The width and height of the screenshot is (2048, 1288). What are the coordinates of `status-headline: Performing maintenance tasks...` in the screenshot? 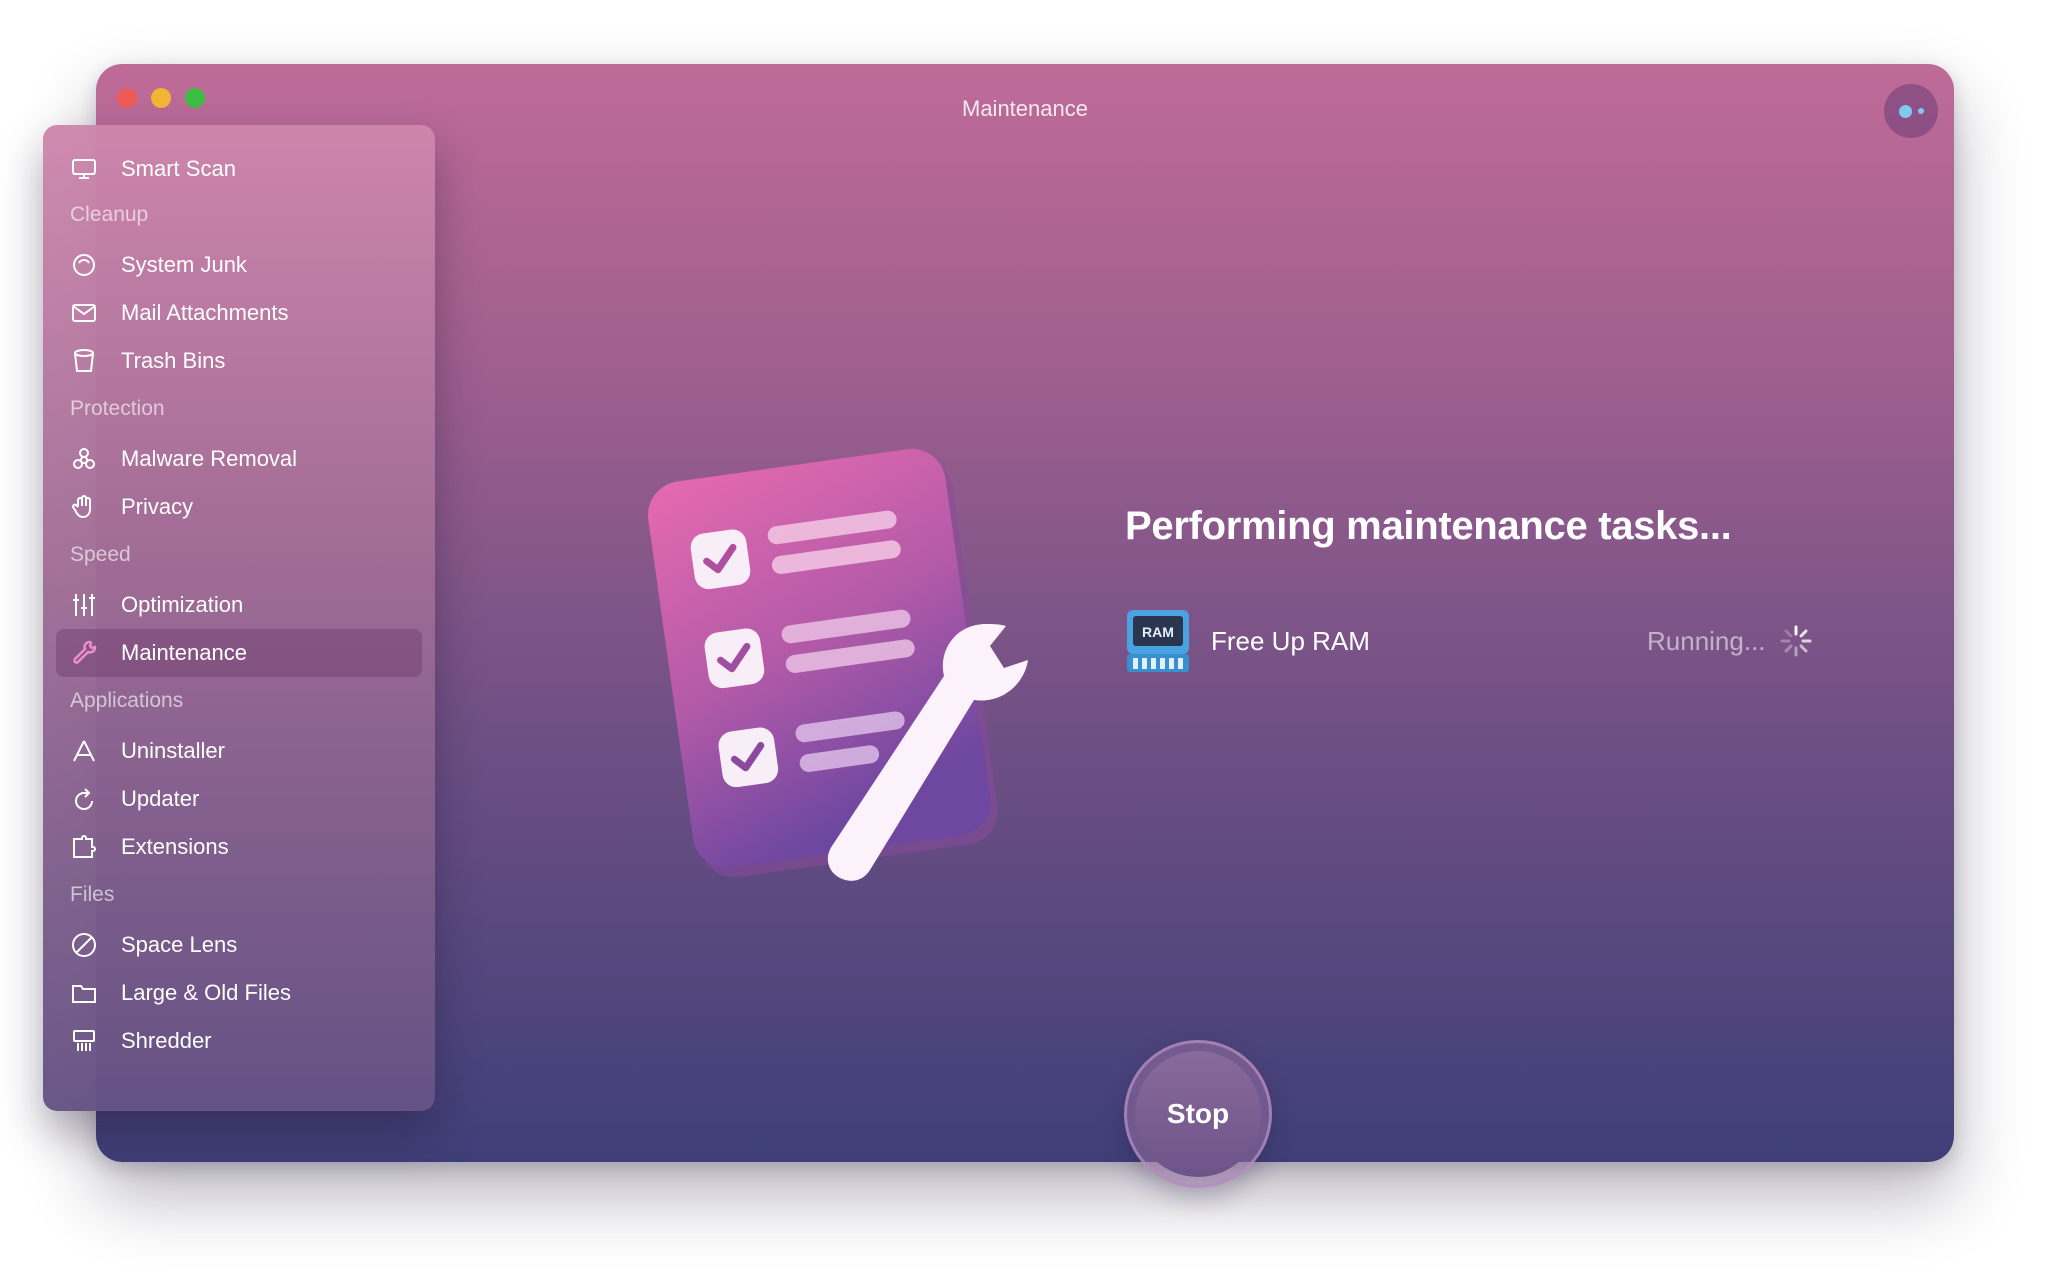 It's located at (1428, 526).